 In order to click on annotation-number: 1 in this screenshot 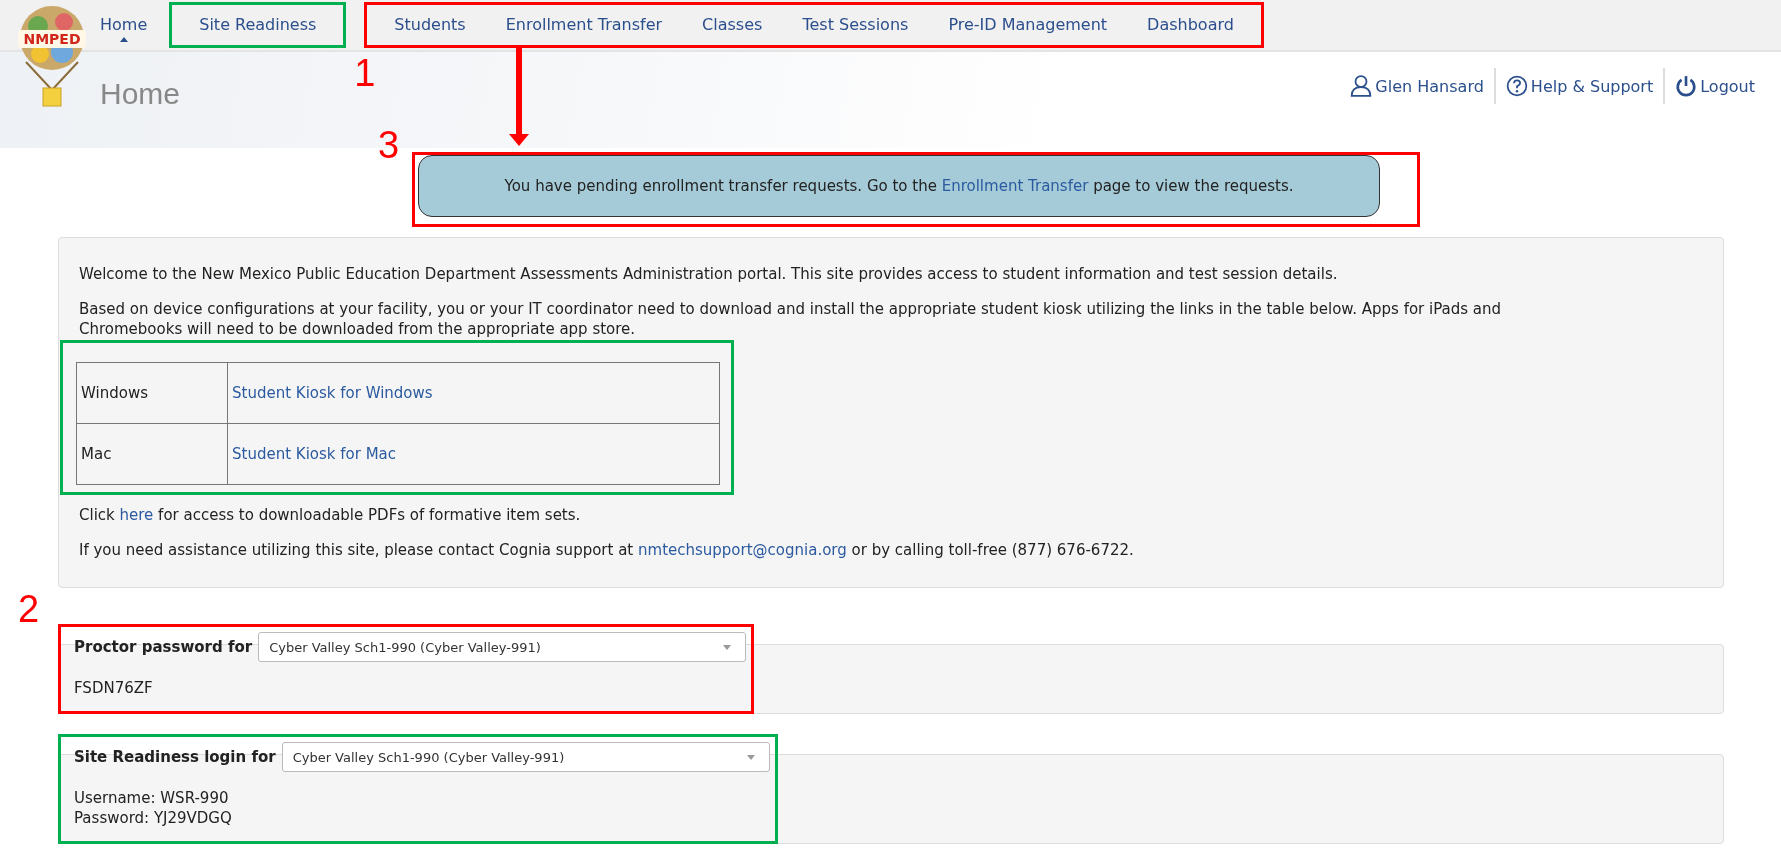, I will do `click(365, 73)`.